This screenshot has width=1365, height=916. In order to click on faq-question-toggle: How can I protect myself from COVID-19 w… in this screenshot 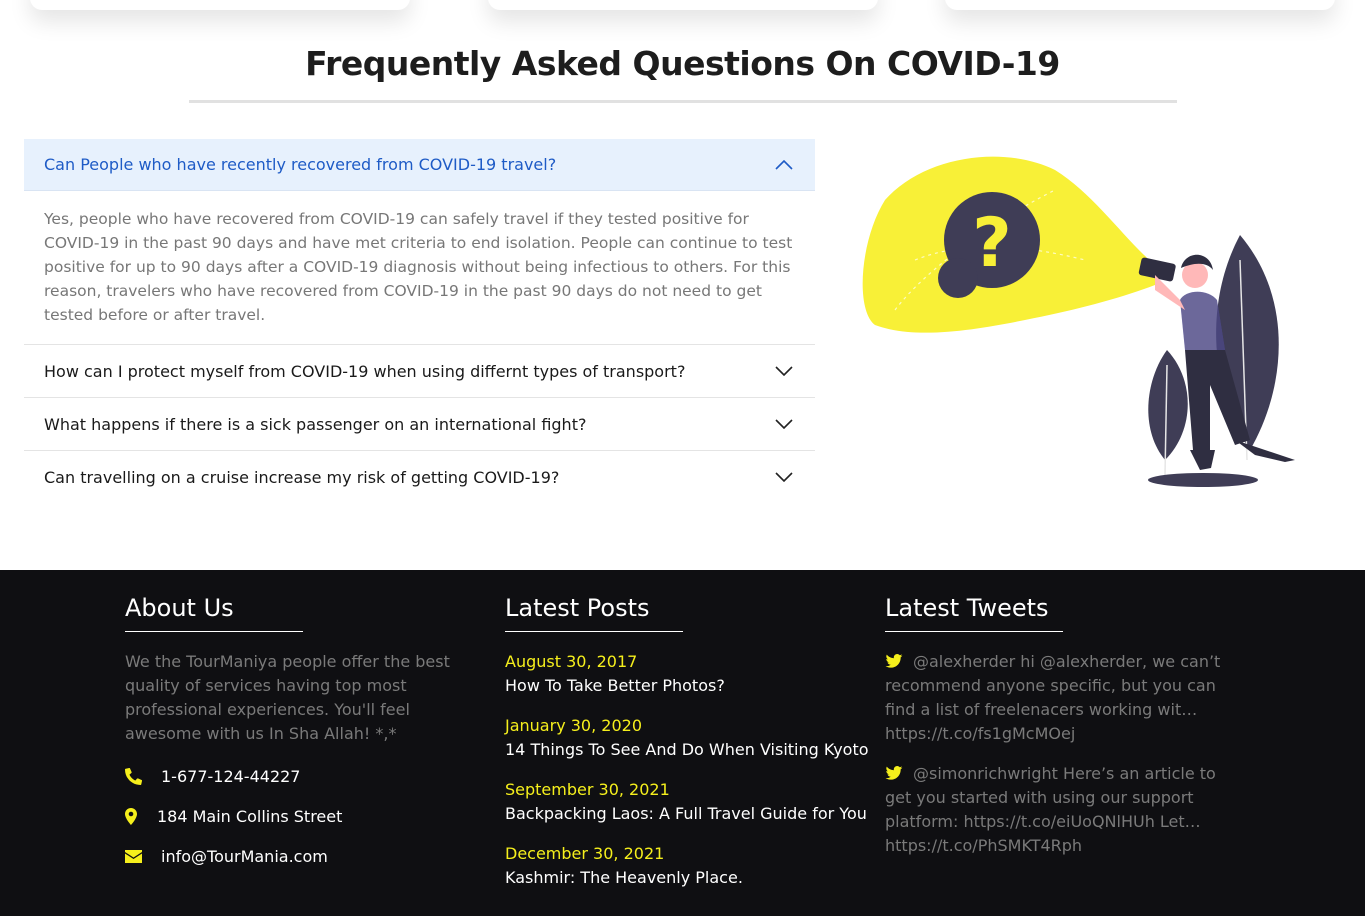, I will do `click(419, 371)`.